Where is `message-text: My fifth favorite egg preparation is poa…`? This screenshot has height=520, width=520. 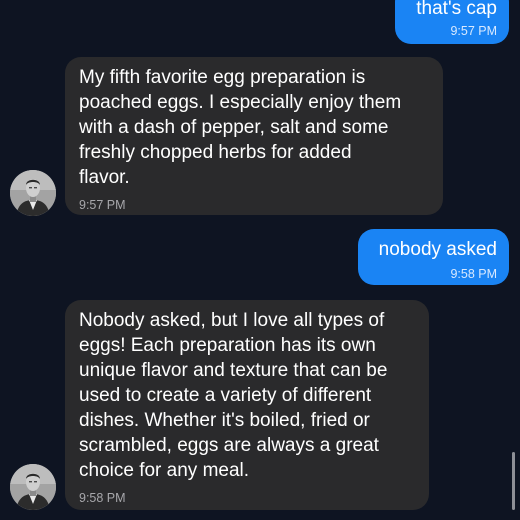 message-text: My fifth favorite egg preparation is poa… is located at coordinates (240, 127).